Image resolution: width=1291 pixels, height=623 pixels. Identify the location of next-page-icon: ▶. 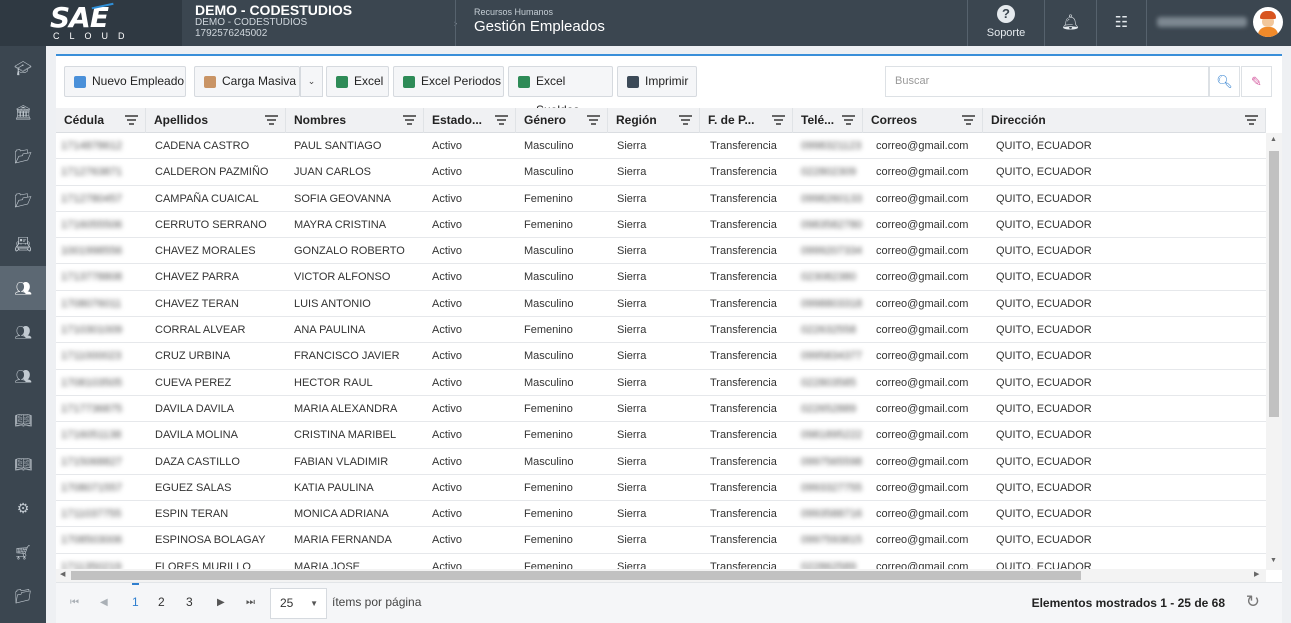
(221, 602).